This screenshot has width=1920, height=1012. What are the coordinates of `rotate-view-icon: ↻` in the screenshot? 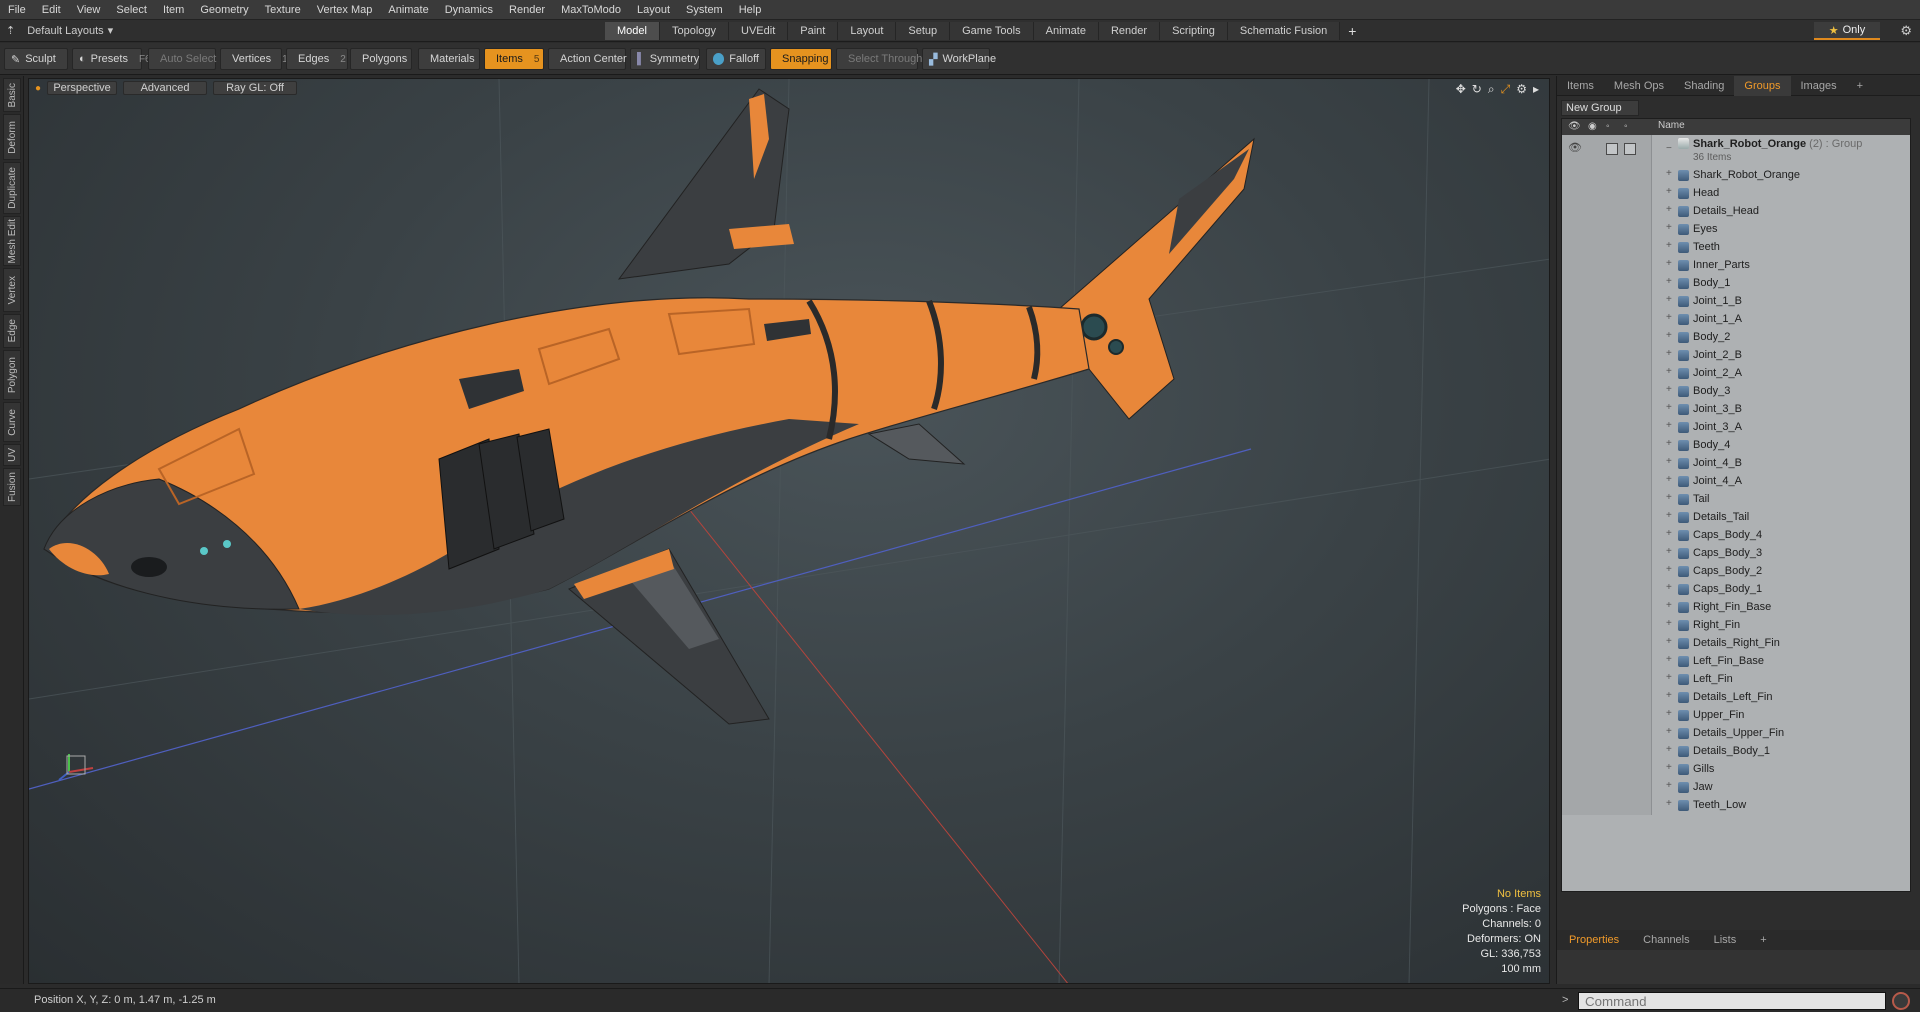 It's located at (1477, 89).